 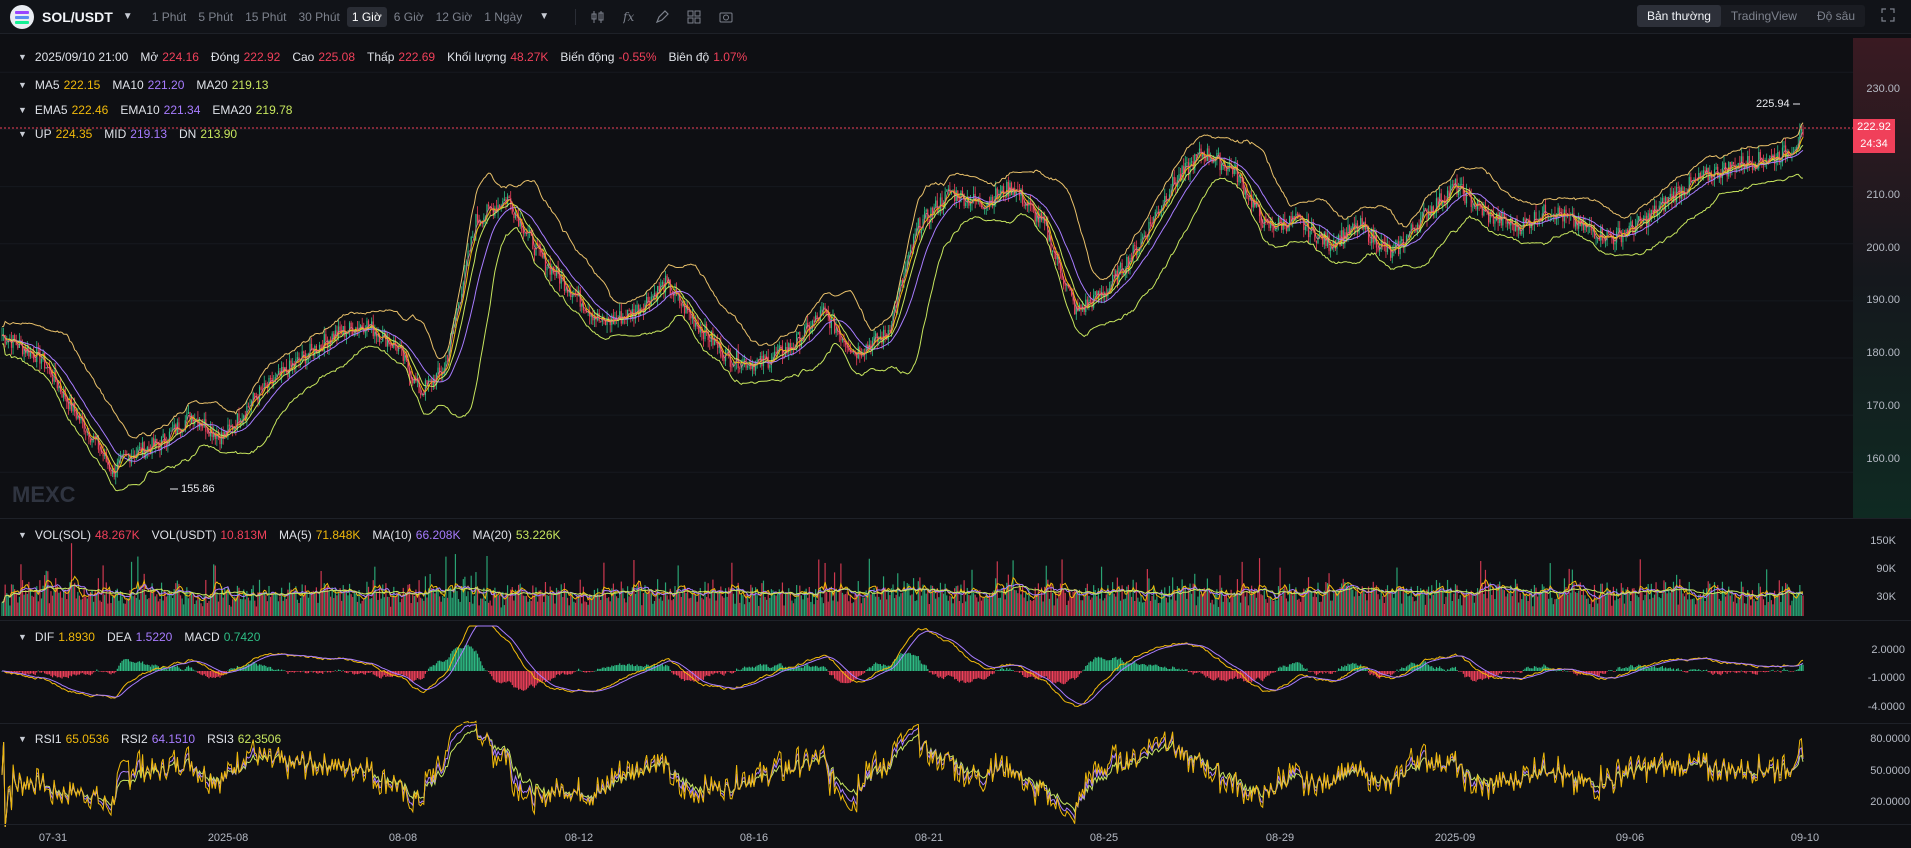 I want to click on ema10-value: 221.34, so click(x=182, y=110).